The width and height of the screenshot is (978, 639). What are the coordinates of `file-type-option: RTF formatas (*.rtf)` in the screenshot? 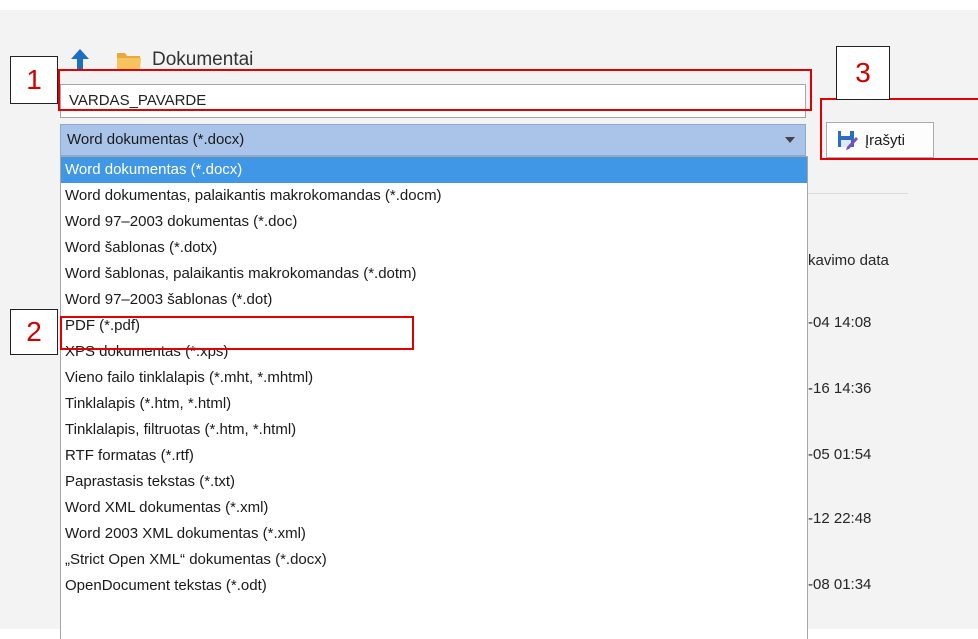 It's located at (434, 456).